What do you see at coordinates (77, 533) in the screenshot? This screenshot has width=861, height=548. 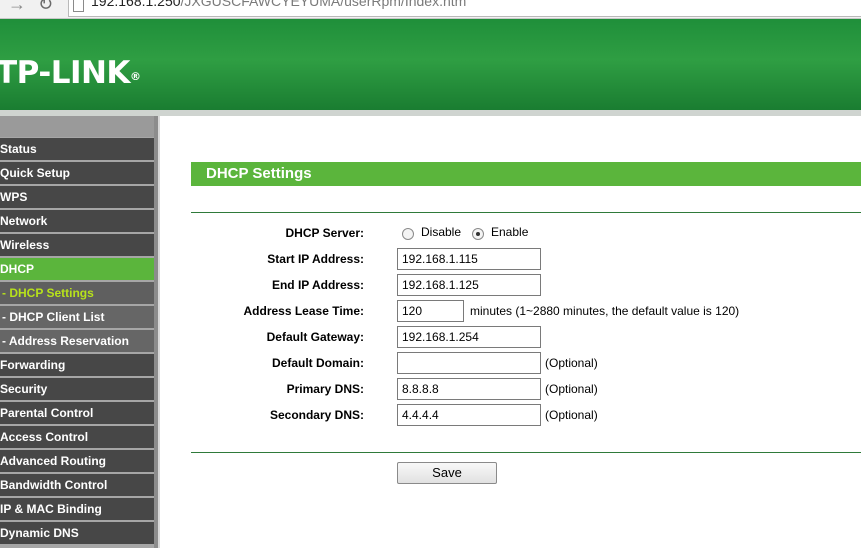 I see `sidebar-item-dynamic-dns: Dynamic DNS` at bounding box center [77, 533].